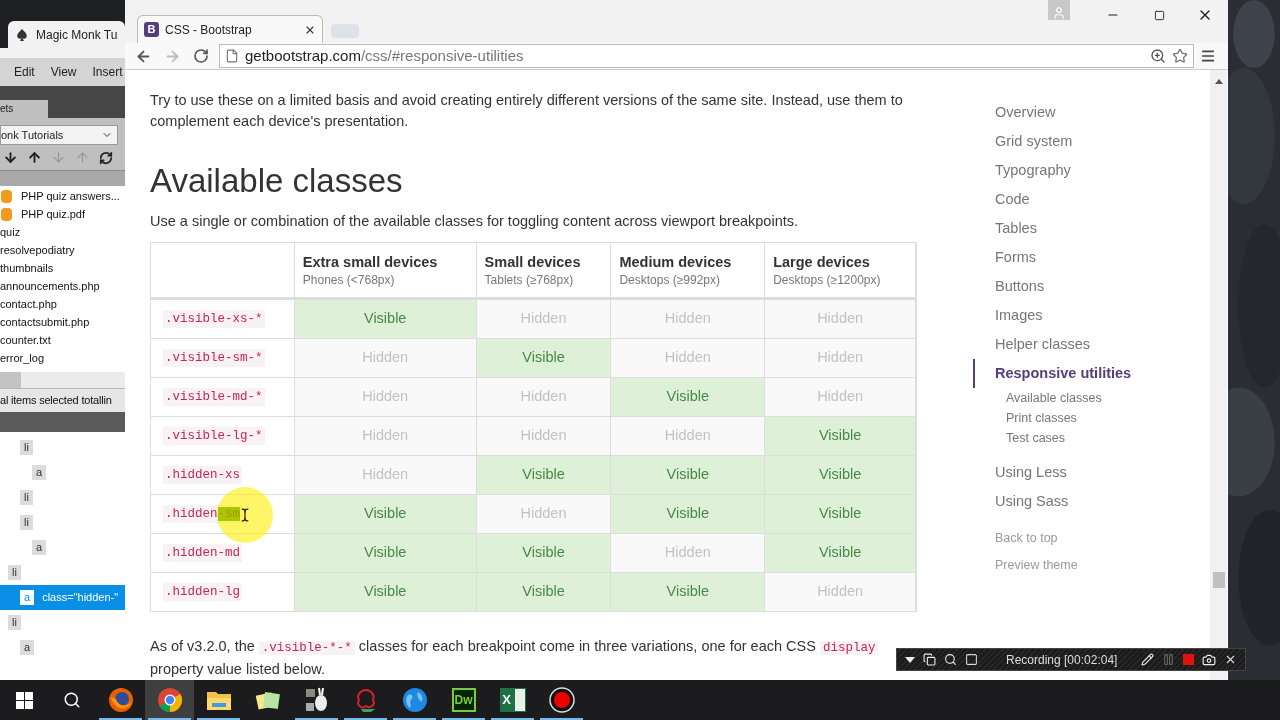 The height and width of the screenshot is (720, 1280). I want to click on file-item: resolvepodiatry, so click(62, 250).